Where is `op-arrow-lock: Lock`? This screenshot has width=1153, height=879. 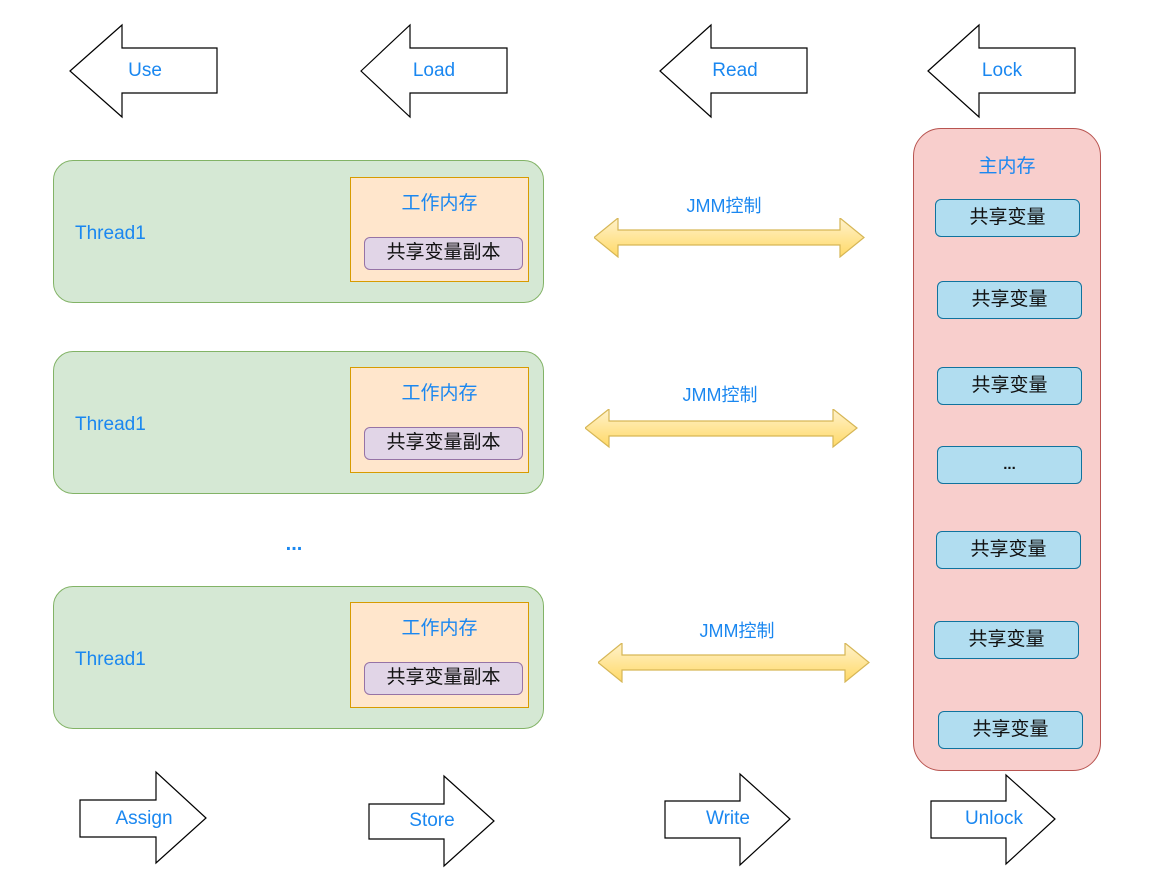 op-arrow-lock: Lock is located at coordinates (1001, 71).